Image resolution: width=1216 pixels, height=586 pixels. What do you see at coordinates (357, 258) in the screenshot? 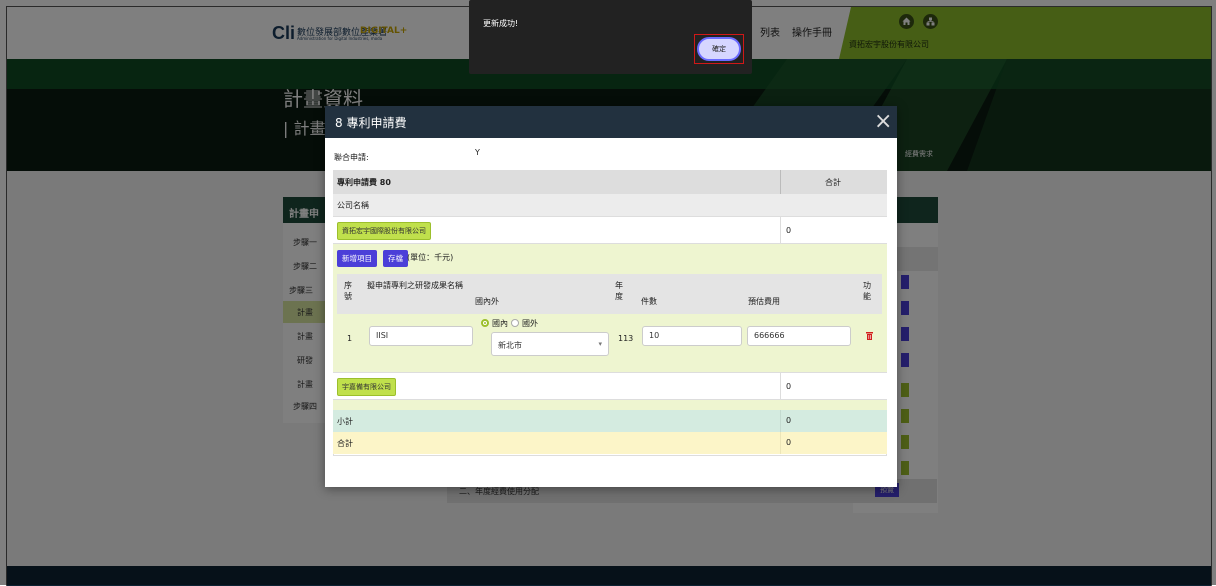
I see `add-item-button: 新增項目` at bounding box center [357, 258].